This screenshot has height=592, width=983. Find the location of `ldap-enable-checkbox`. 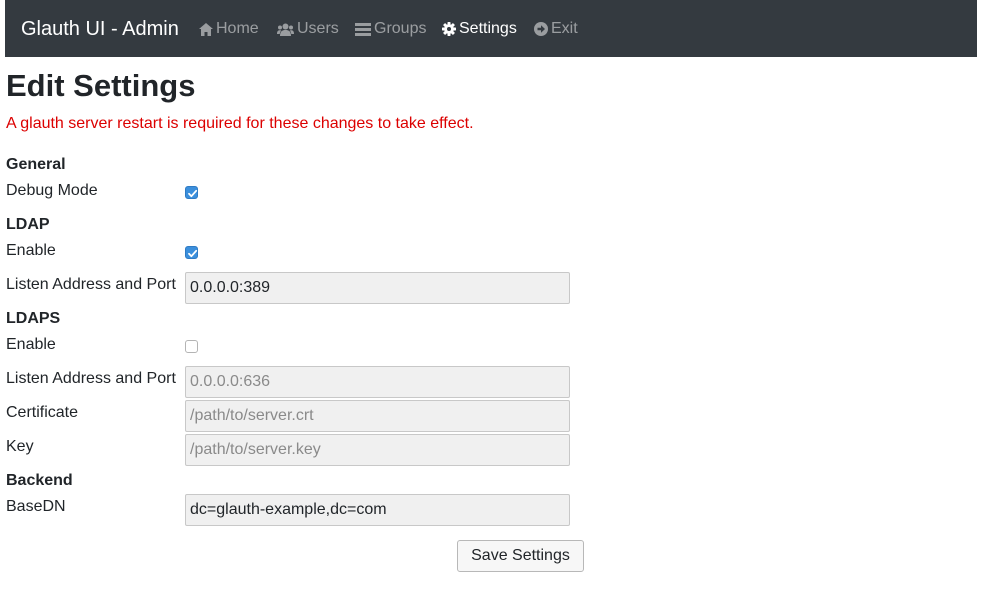

ldap-enable-checkbox is located at coordinates (191, 252).